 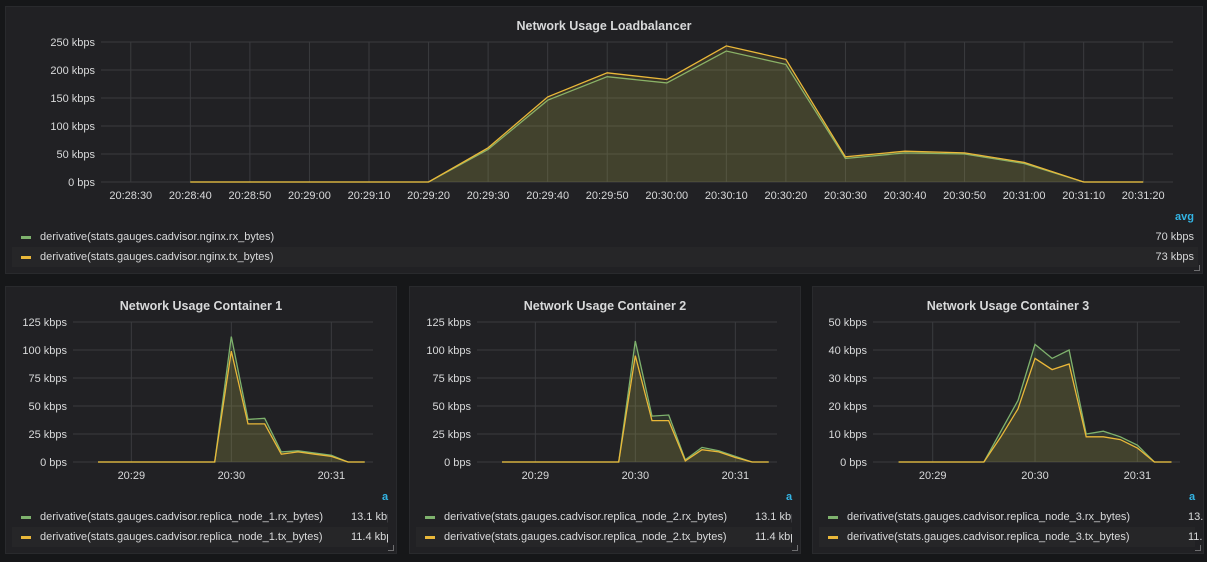 I want to click on legend-series-avg: 13.0 kbps, so click(x=1196, y=517).